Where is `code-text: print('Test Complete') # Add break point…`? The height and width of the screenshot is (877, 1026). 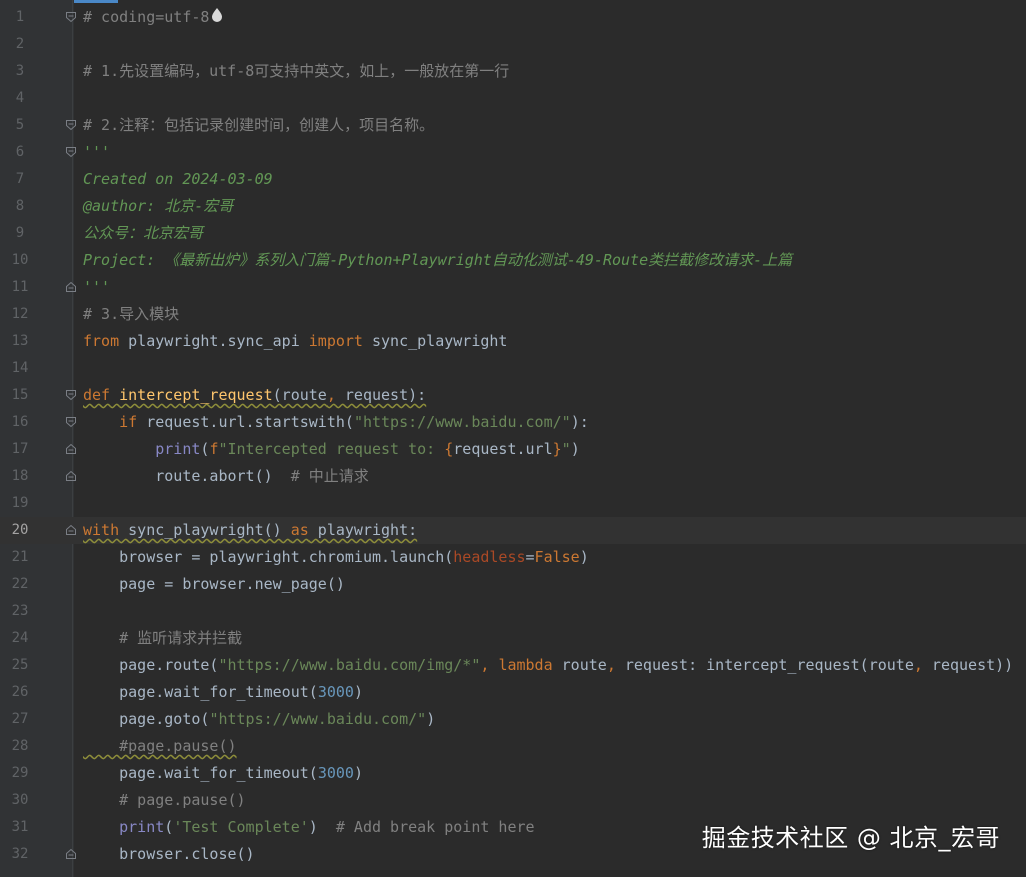 code-text: print('Test Complete') # Add break point… is located at coordinates (308, 827).